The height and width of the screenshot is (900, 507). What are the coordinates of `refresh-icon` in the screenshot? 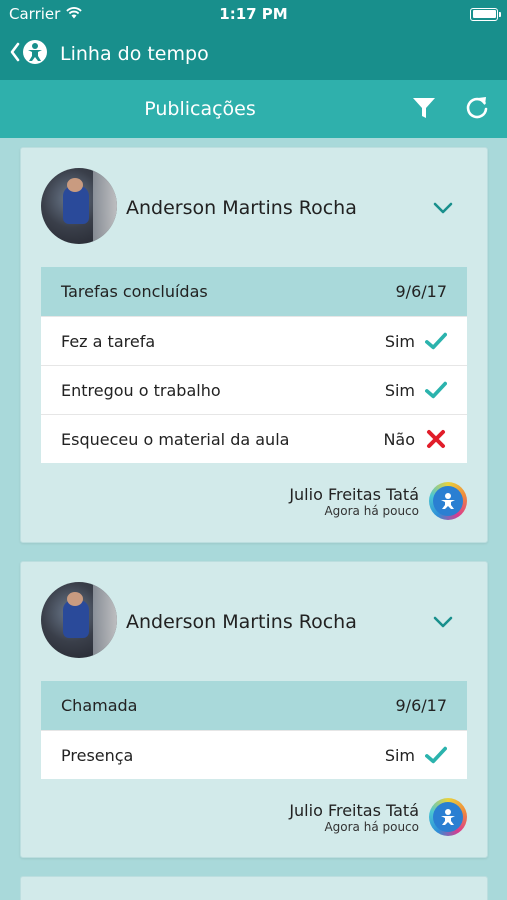 It's located at (477, 110).